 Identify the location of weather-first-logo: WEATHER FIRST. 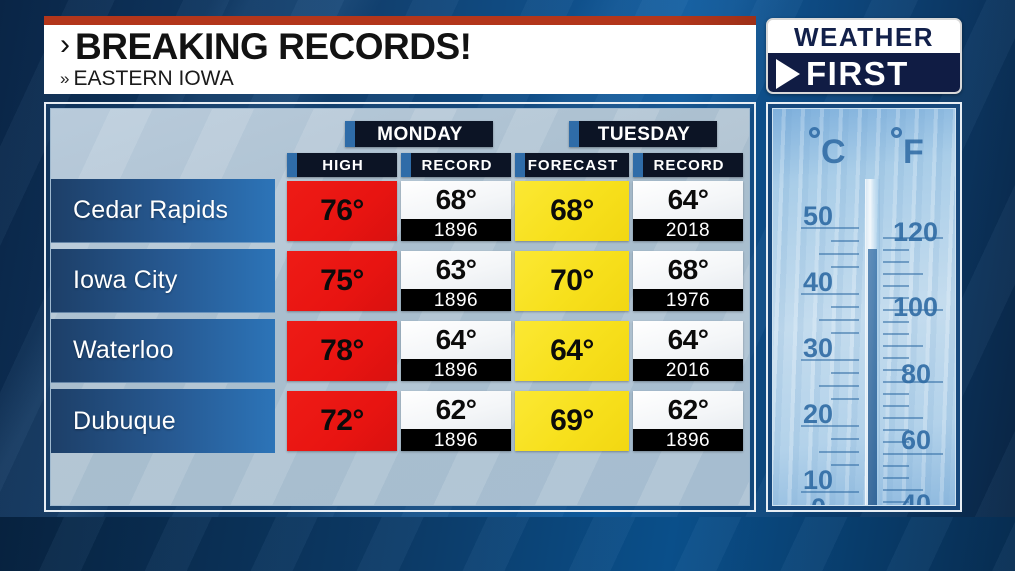
(864, 56).